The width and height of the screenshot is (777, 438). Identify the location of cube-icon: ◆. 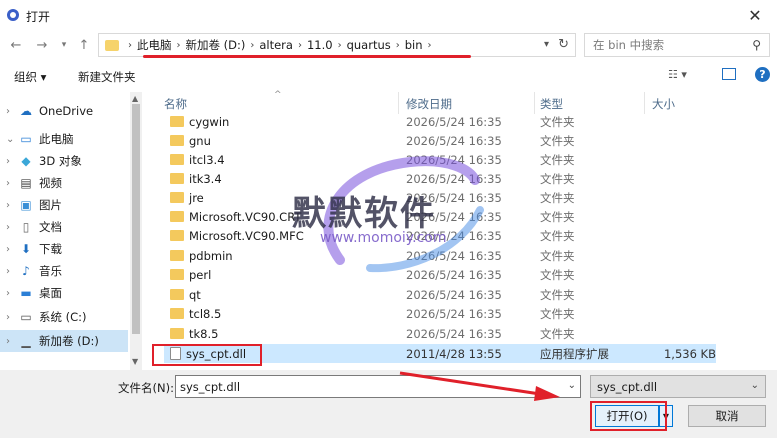
(26, 161).